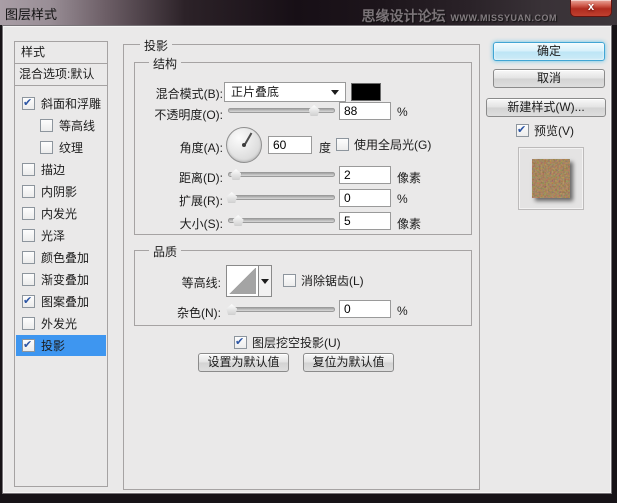 The image size is (617, 503). What do you see at coordinates (53, 346) in the screenshot?
I see `sidebar-item-label: 投影` at bounding box center [53, 346].